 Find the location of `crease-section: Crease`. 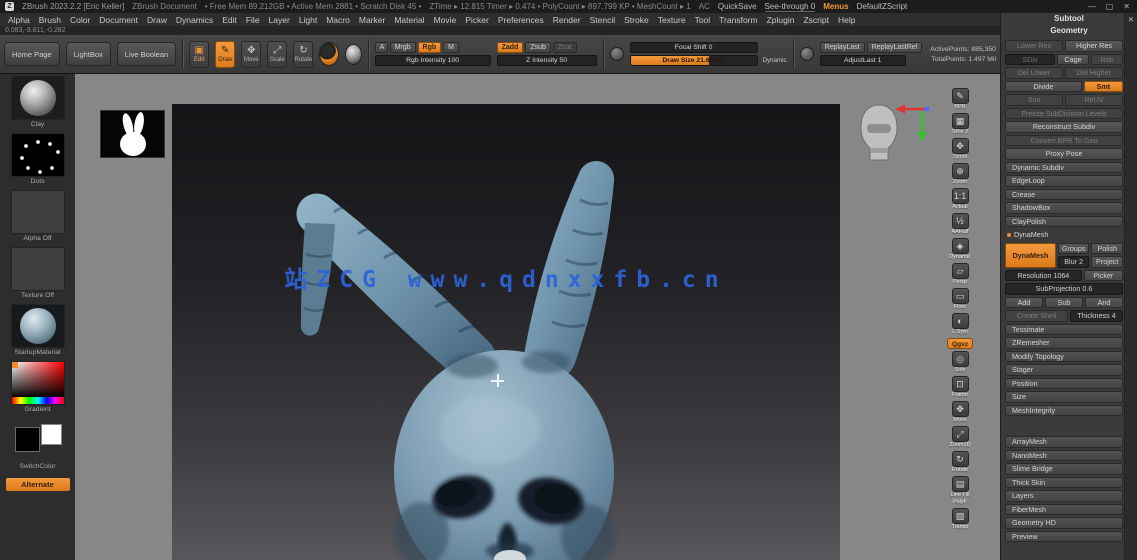

crease-section: Crease is located at coordinates (1064, 194).